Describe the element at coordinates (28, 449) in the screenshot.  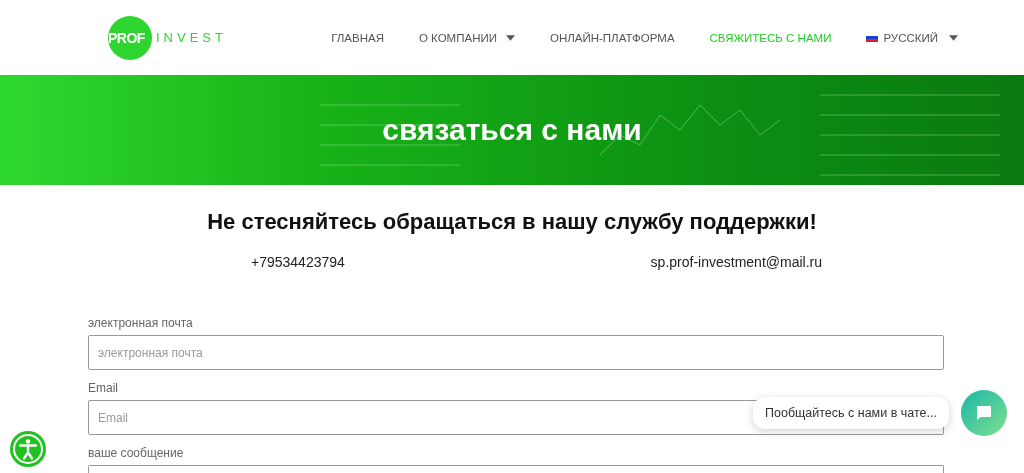
I see `accessibility-icon` at that location.